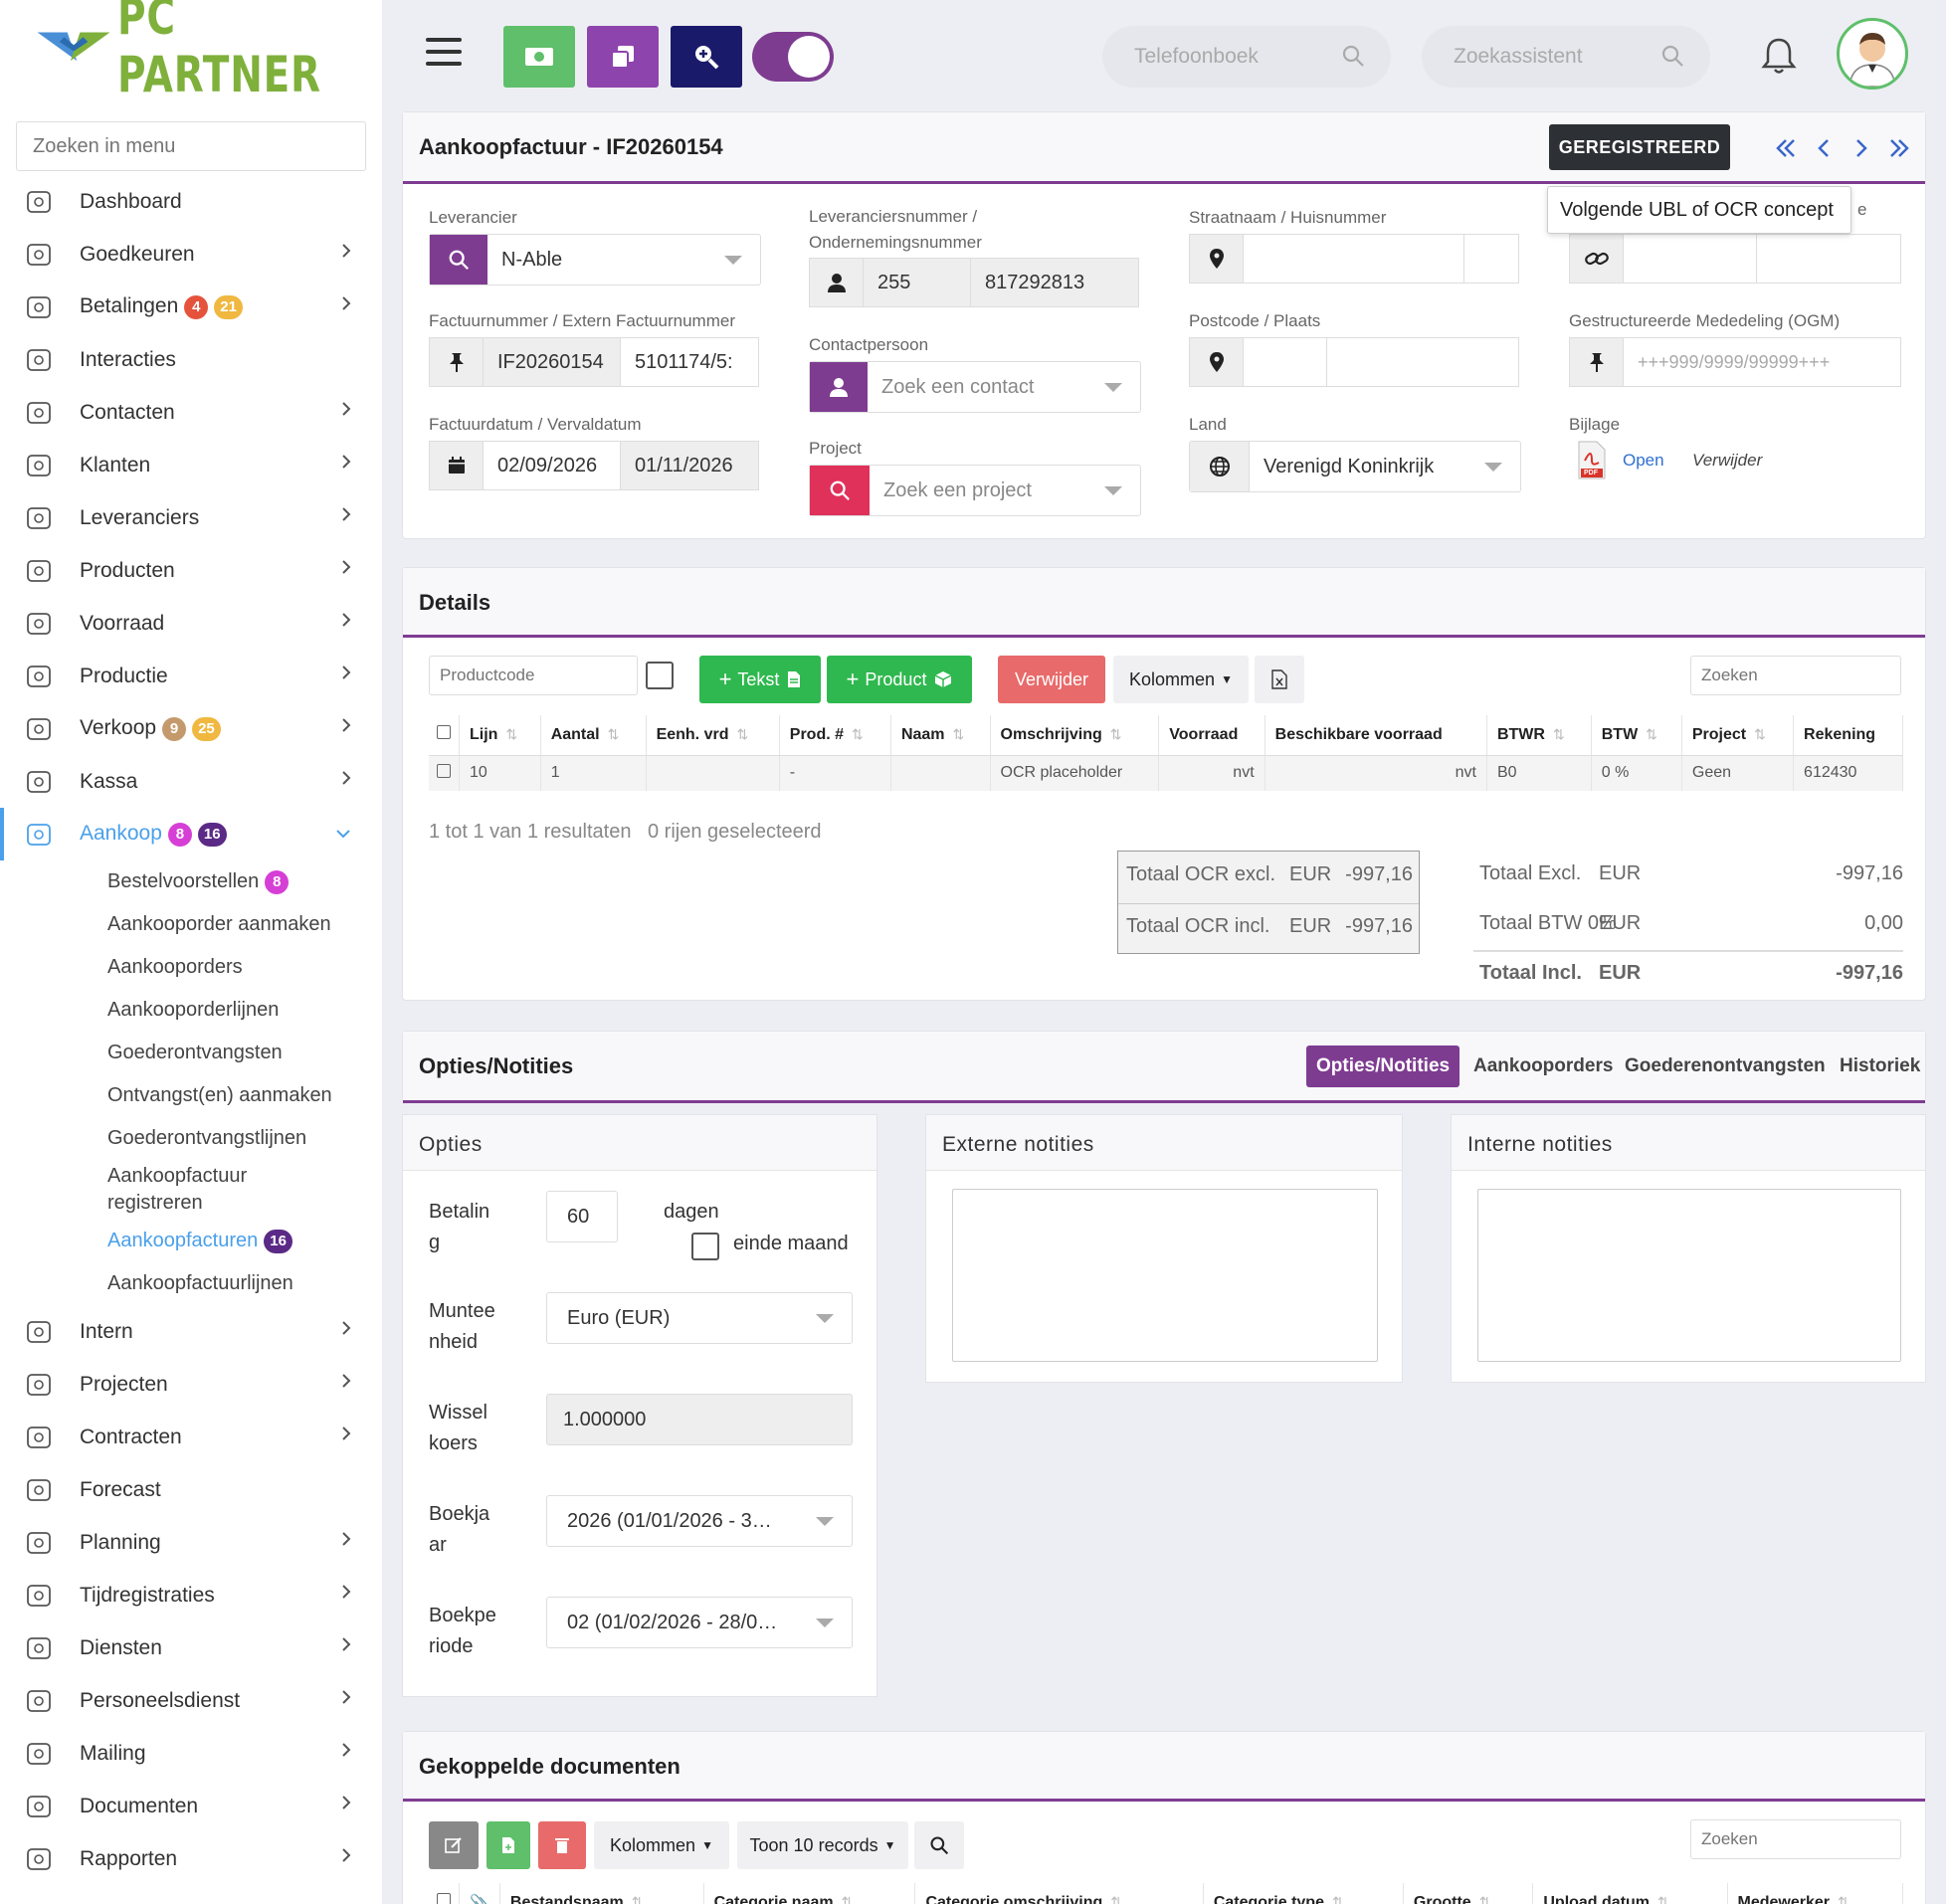  I want to click on sidebar-item-truck: Leveranciers, so click(191, 517).